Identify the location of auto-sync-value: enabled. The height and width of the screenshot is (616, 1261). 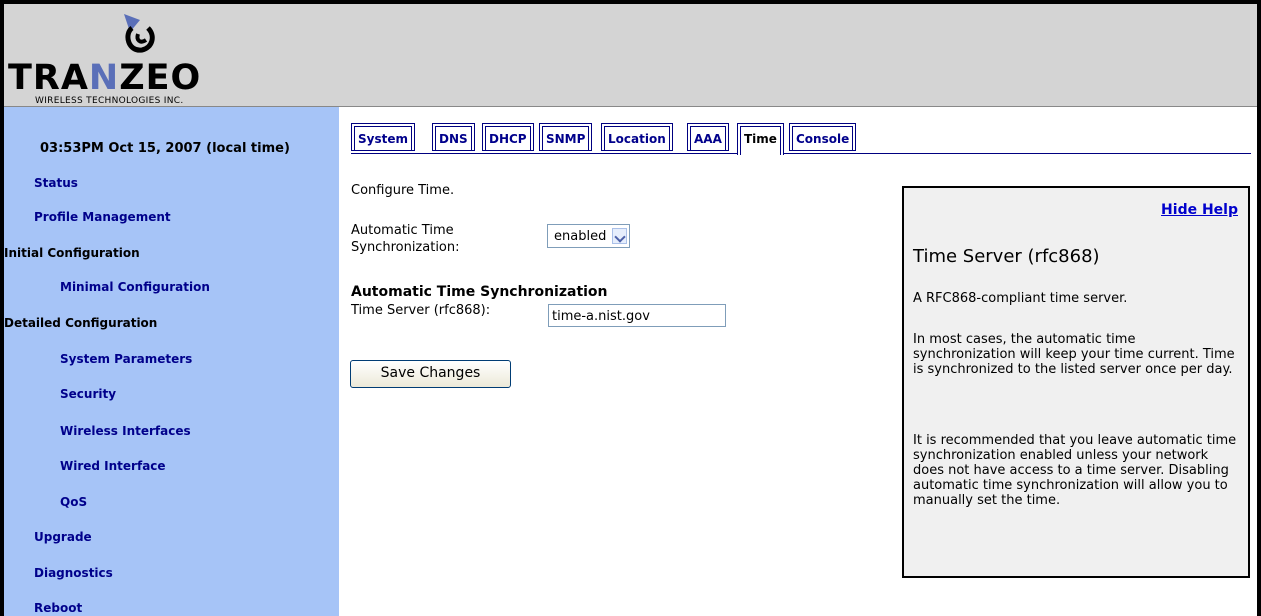
(580, 236).